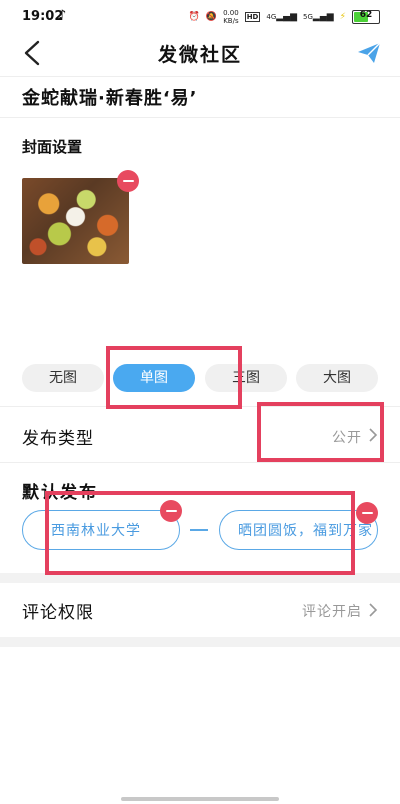 This screenshot has height=804, width=400. I want to click on battery-level: 62, so click(366, 15).